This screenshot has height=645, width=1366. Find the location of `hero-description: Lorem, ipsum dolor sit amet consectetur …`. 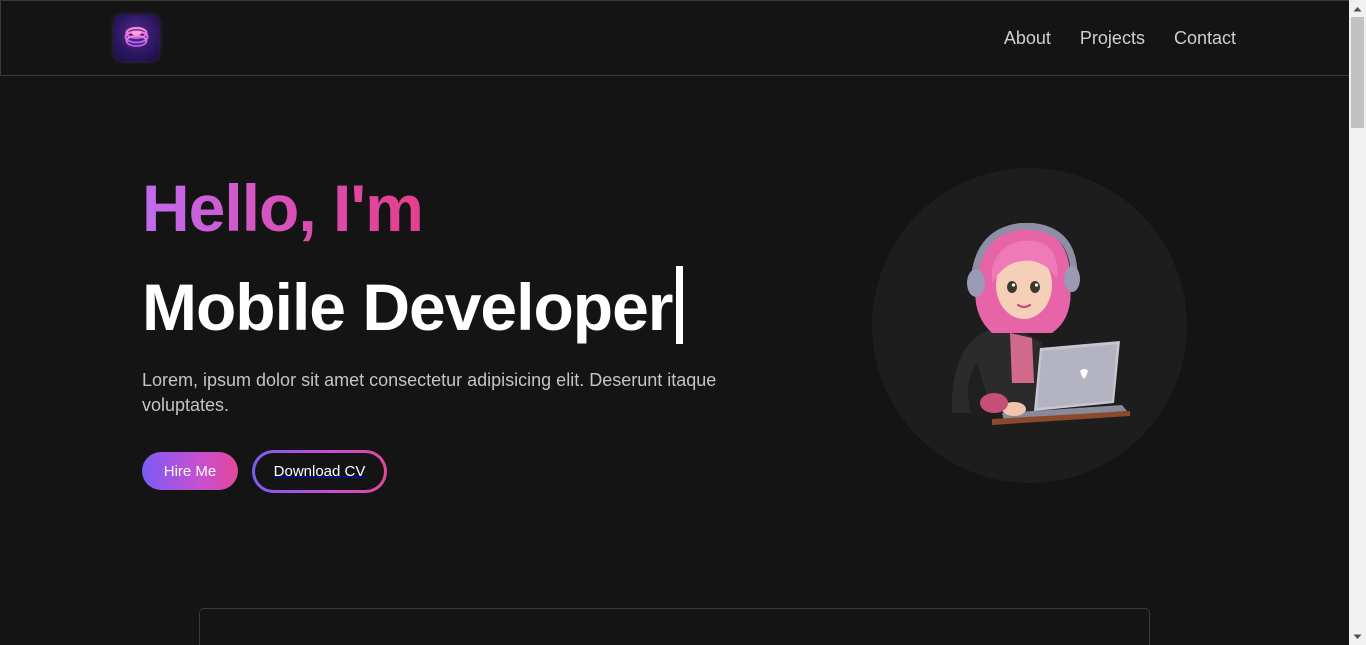

hero-description: Lorem, ipsum dolor sit amet consectetur … is located at coordinates (429, 392).